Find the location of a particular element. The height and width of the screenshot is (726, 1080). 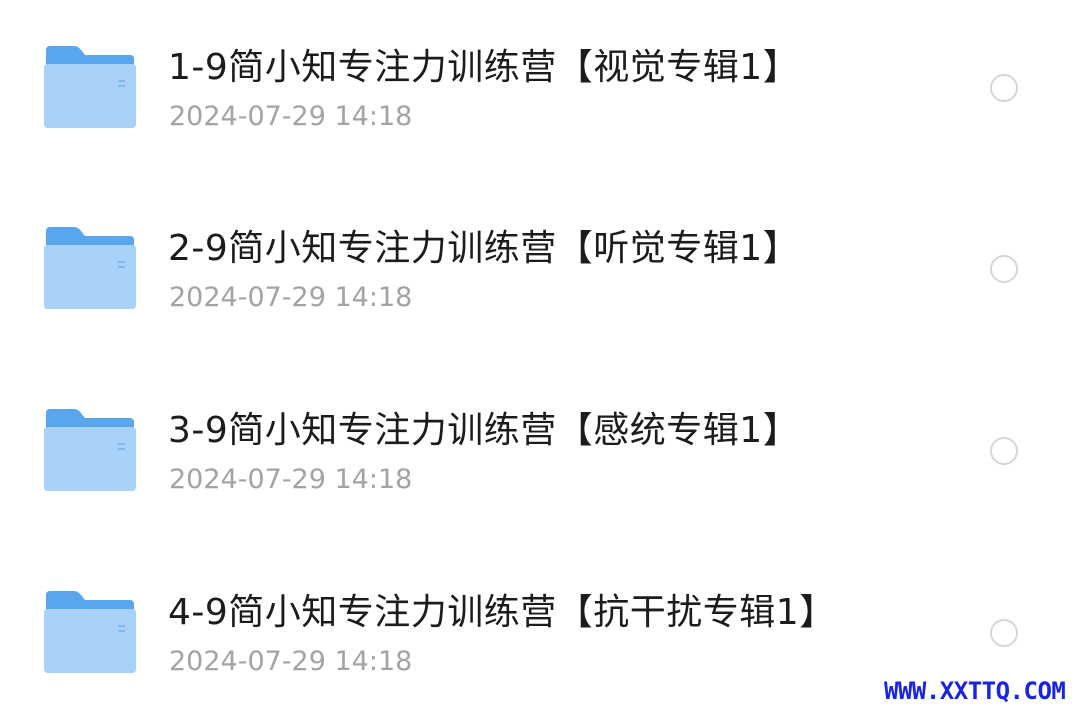

watermark-text: WWW.XXTTQ.COM is located at coordinates (975, 691).